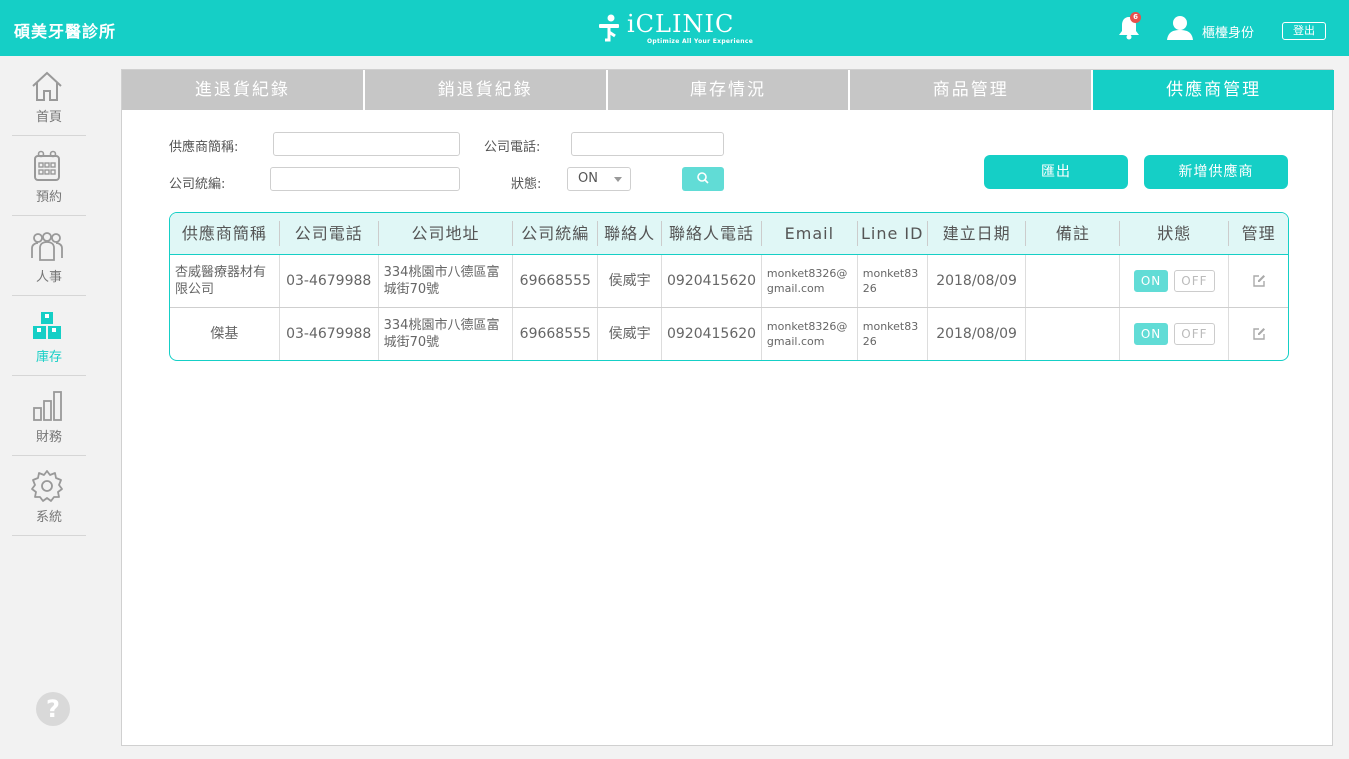 The width and height of the screenshot is (1349, 759). What do you see at coordinates (47, 246) in the screenshot?
I see `people-icon` at bounding box center [47, 246].